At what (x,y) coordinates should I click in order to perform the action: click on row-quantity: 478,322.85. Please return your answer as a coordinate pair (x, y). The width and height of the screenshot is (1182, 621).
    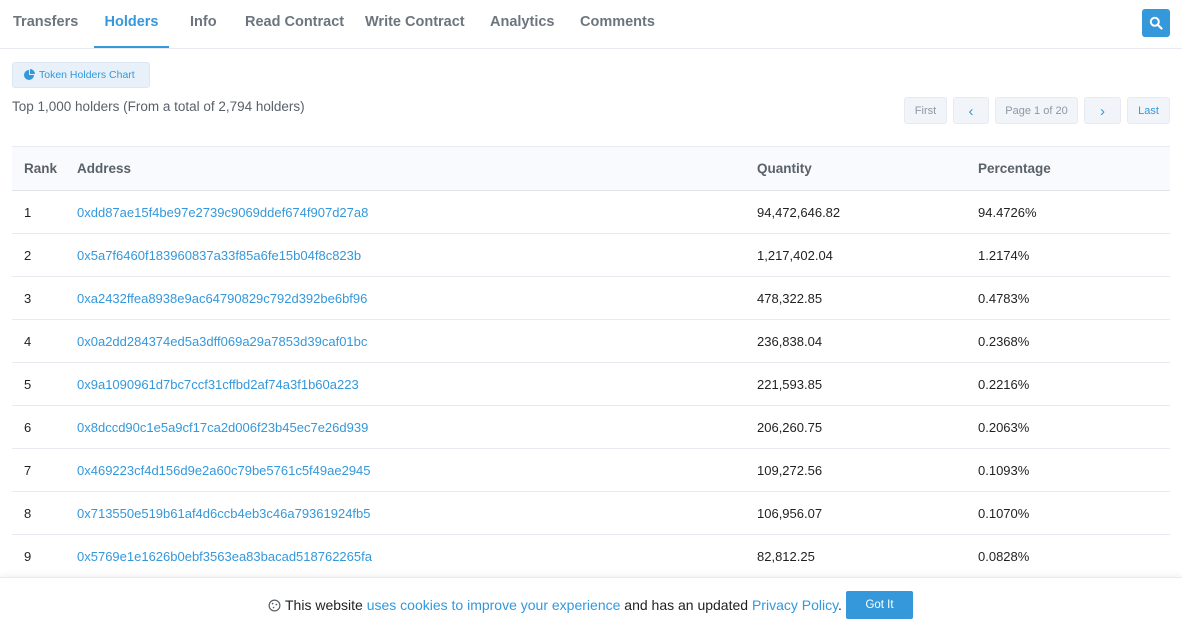
    Looking at the image, I should click on (867, 298).